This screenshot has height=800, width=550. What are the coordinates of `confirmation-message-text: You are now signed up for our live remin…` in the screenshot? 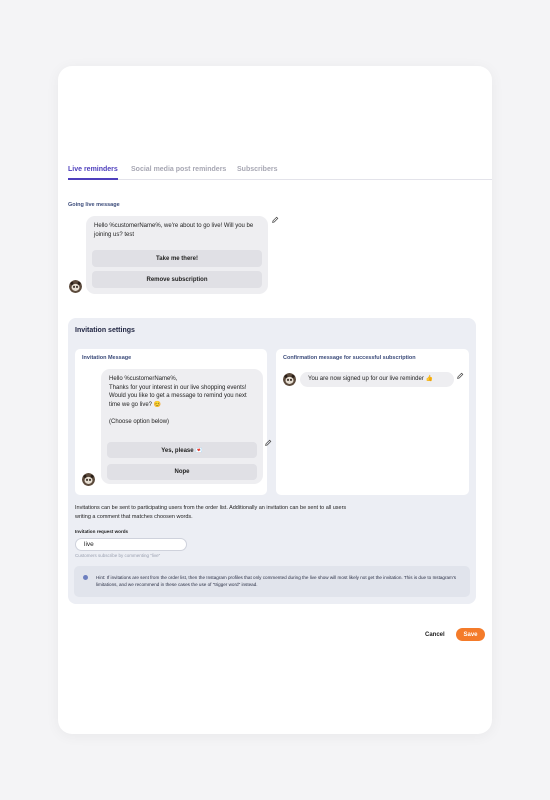 It's located at (370, 379).